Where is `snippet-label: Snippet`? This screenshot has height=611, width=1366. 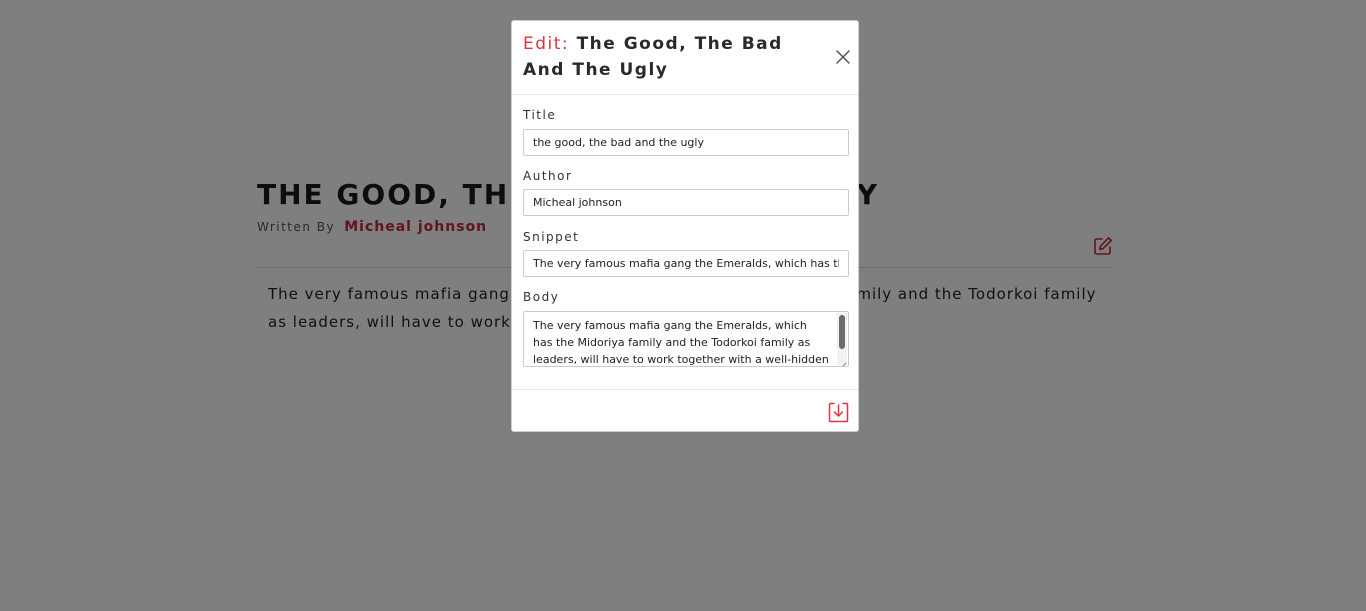 snippet-label: Snippet is located at coordinates (551, 237).